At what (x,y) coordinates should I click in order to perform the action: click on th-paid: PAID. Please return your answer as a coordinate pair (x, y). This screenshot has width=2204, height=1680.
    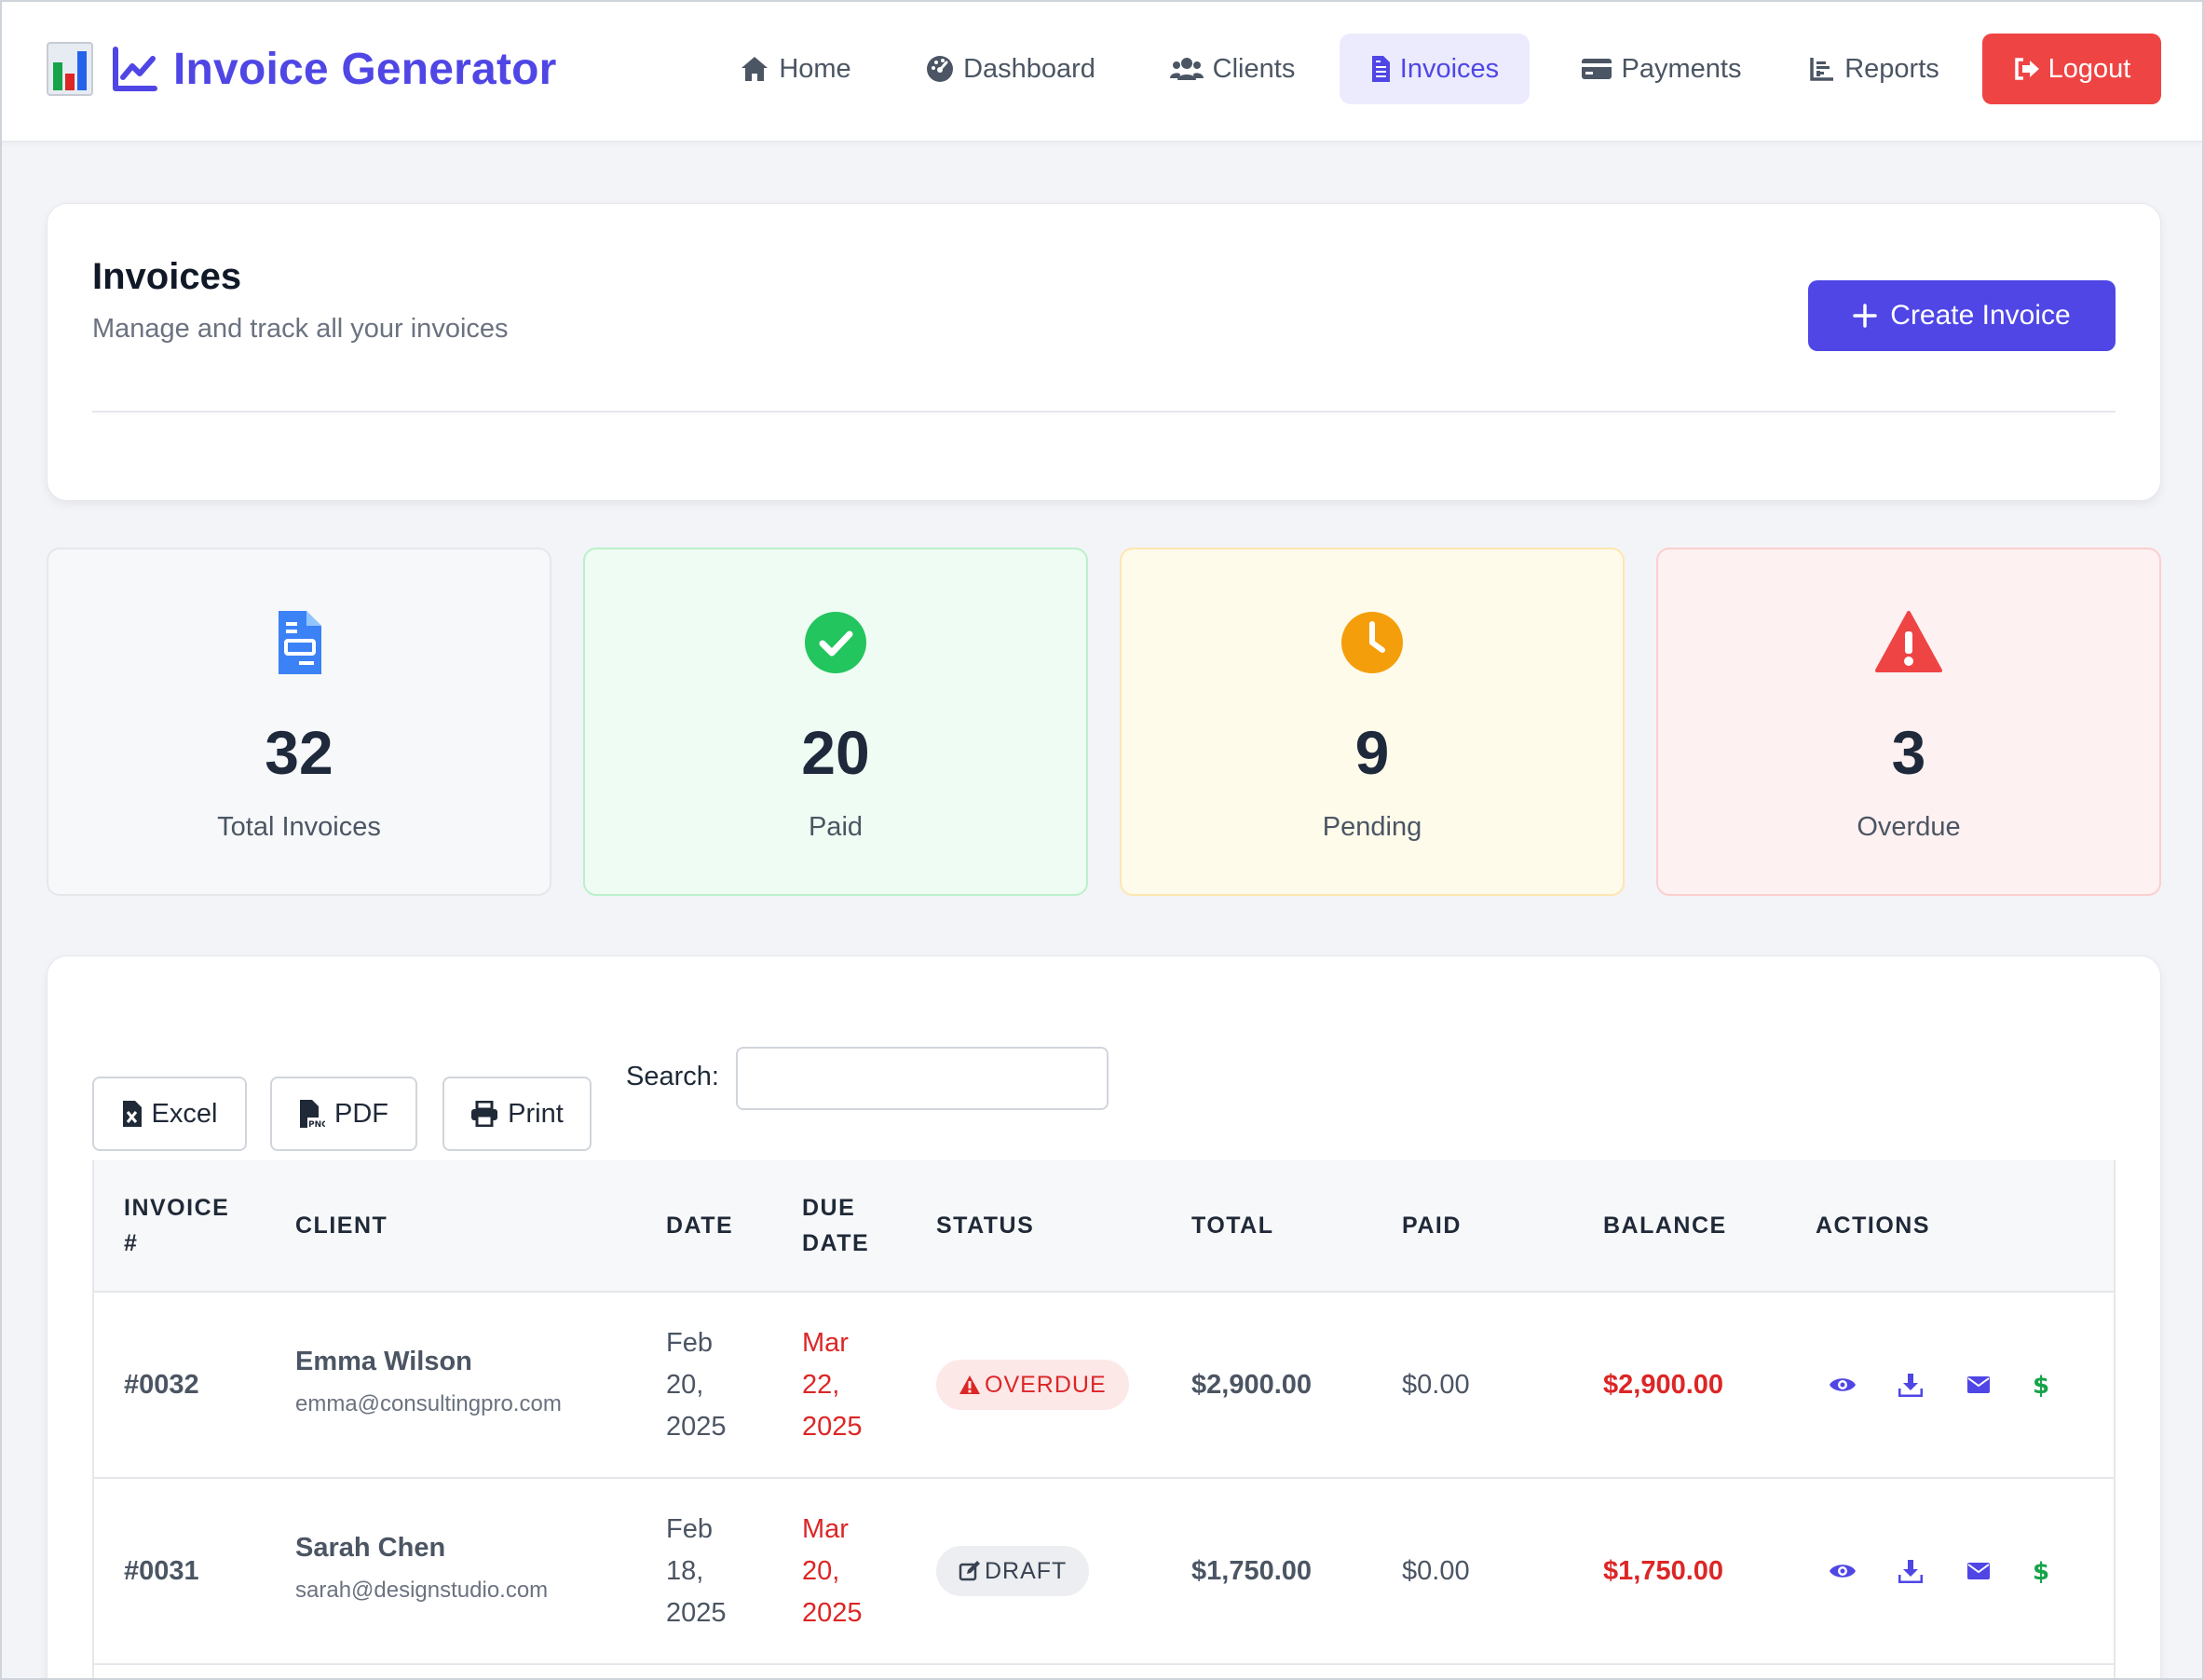
    Looking at the image, I should click on (1432, 1225).